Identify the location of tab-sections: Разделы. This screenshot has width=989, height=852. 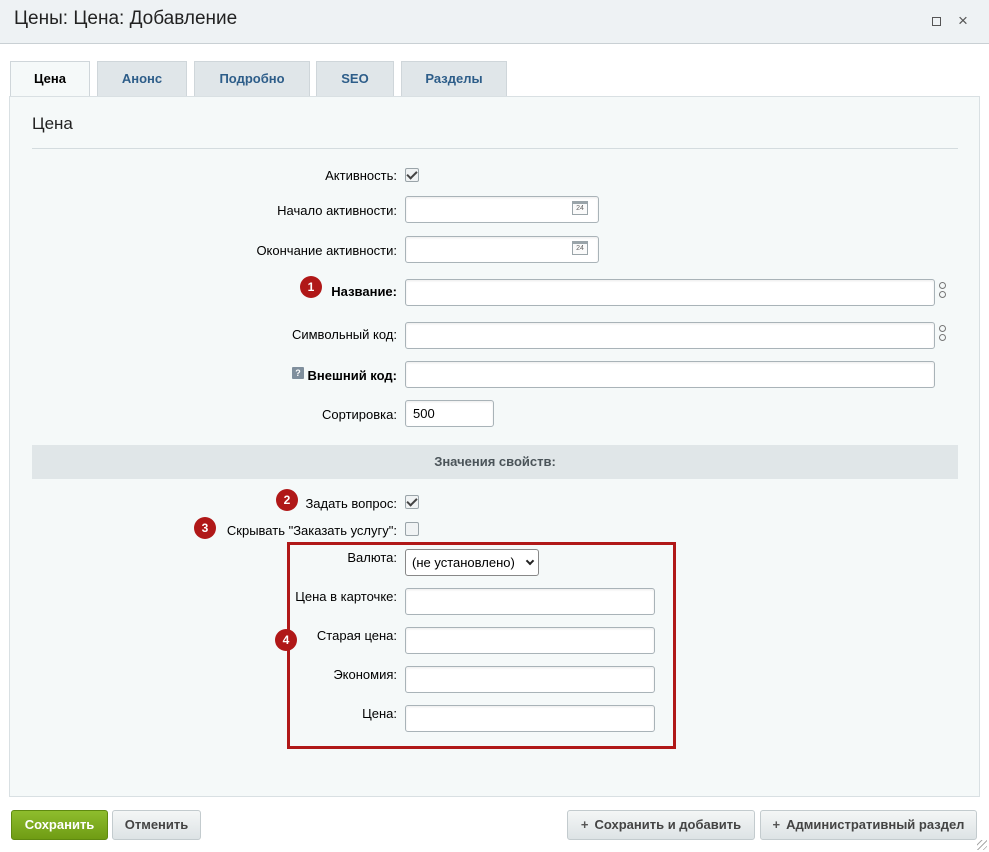
(454, 79).